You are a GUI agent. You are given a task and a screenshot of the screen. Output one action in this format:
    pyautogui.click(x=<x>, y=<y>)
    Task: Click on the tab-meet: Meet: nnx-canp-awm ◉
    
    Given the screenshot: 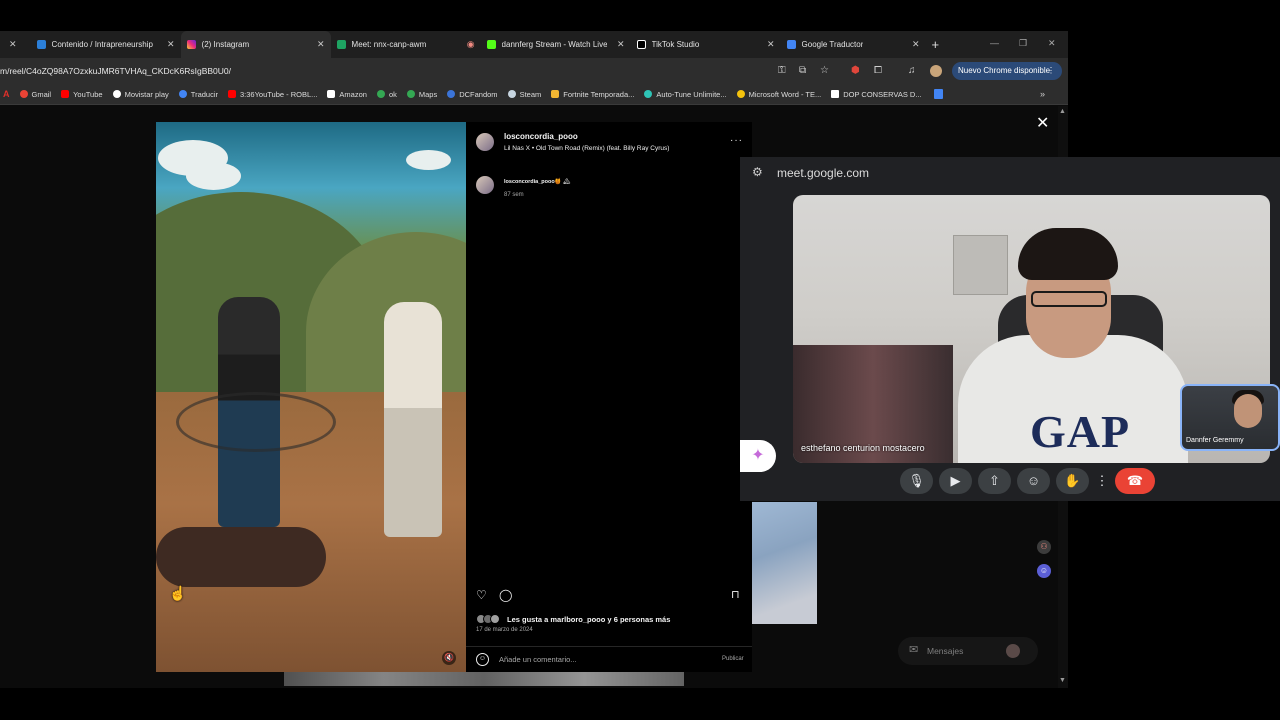 What is the action you would take?
    pyautogui.click(x=406, y=44)
    